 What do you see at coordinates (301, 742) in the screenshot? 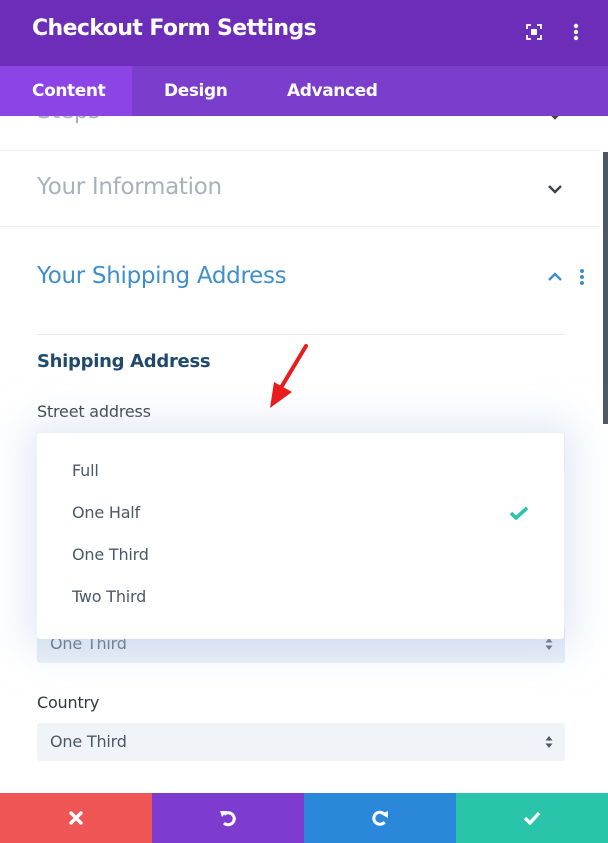
I see `country-select: One Third` at bounding box center [301, 742].